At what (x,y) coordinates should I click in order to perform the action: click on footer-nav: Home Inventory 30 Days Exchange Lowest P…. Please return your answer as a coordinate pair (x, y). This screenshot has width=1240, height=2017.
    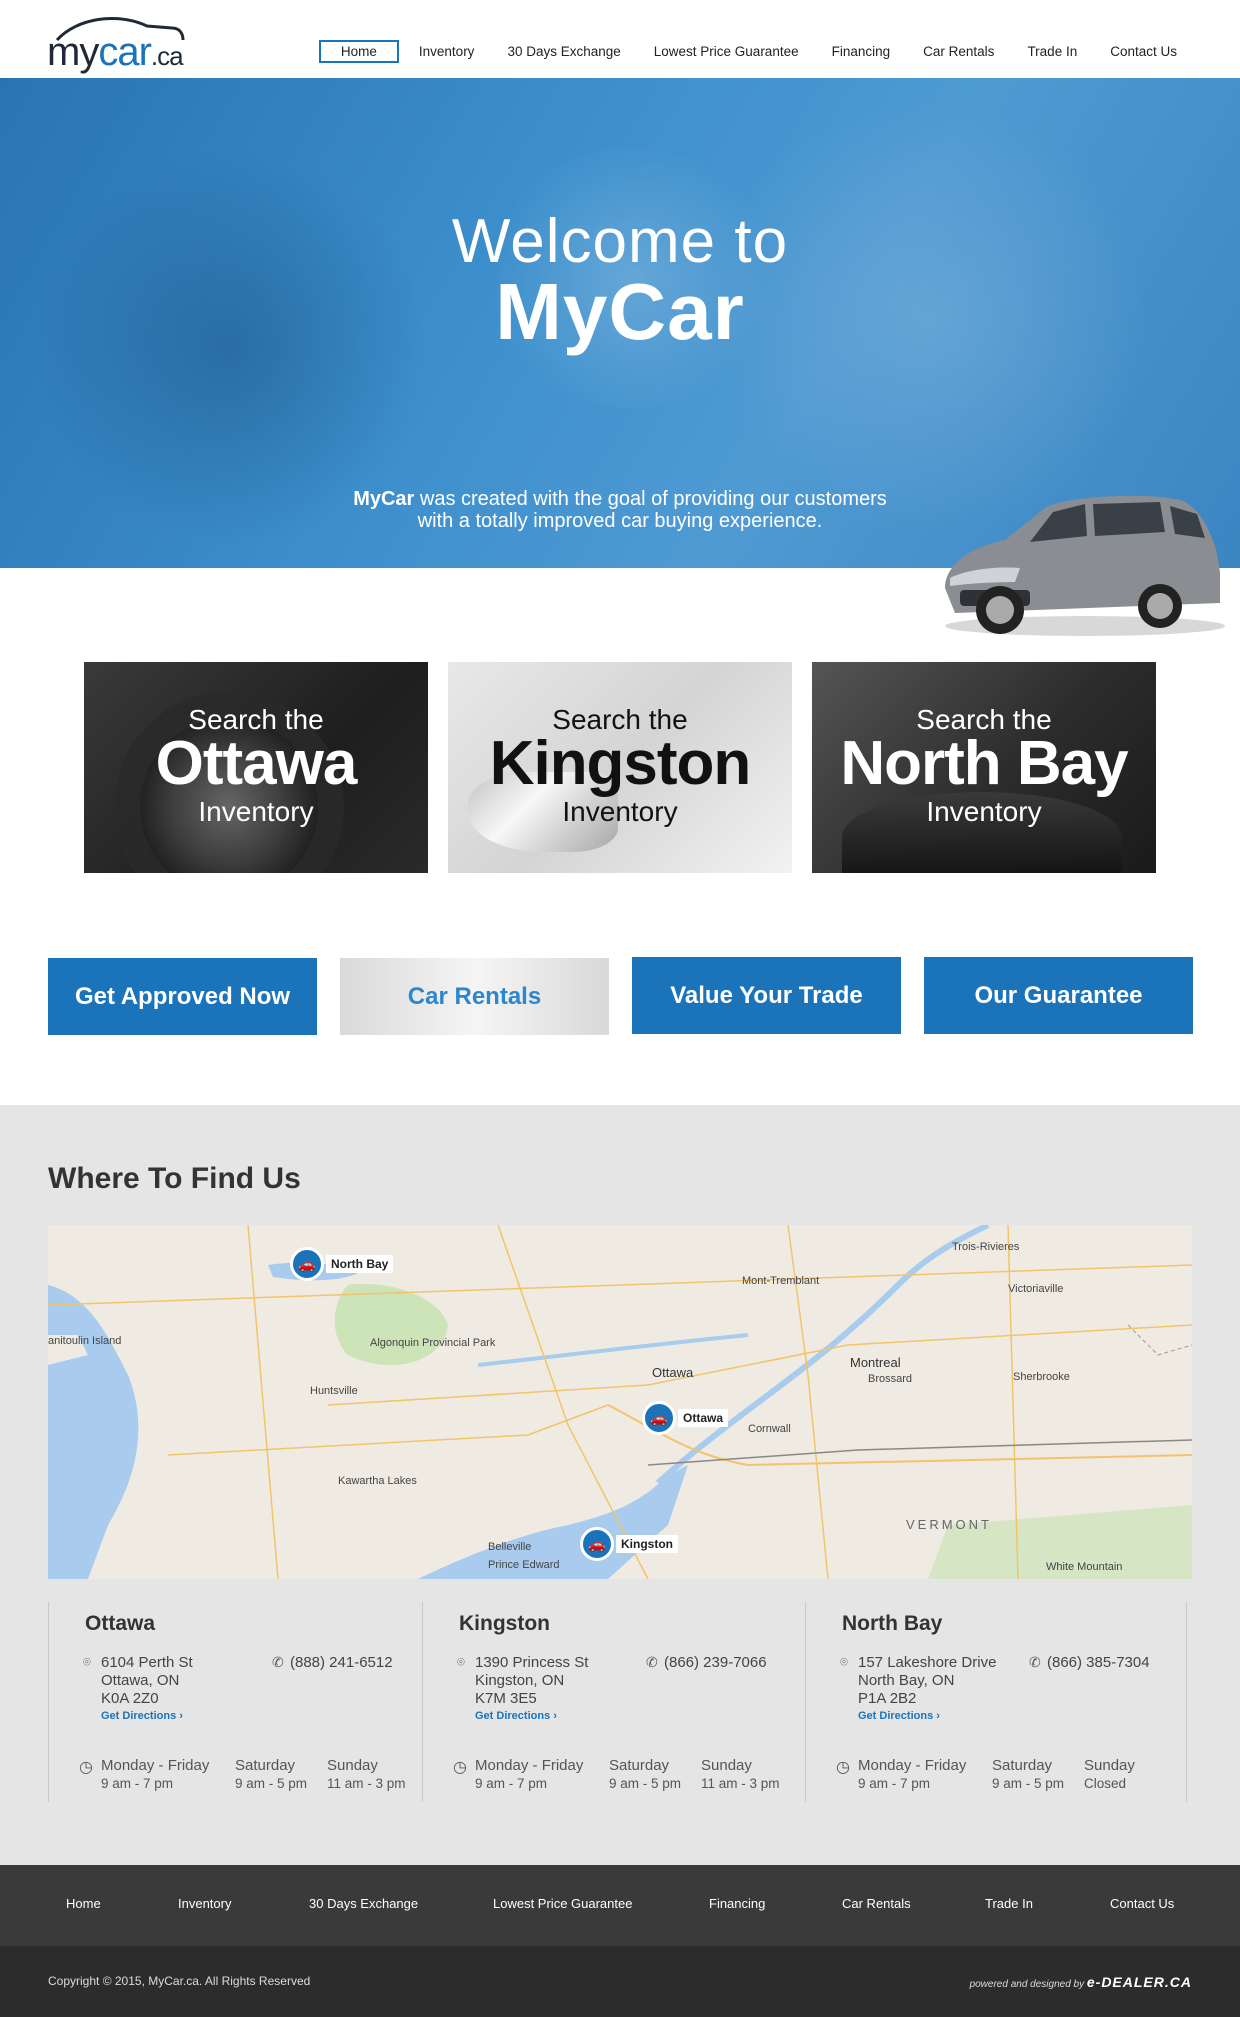
    Looking at the image, I should click on (620, 1905).